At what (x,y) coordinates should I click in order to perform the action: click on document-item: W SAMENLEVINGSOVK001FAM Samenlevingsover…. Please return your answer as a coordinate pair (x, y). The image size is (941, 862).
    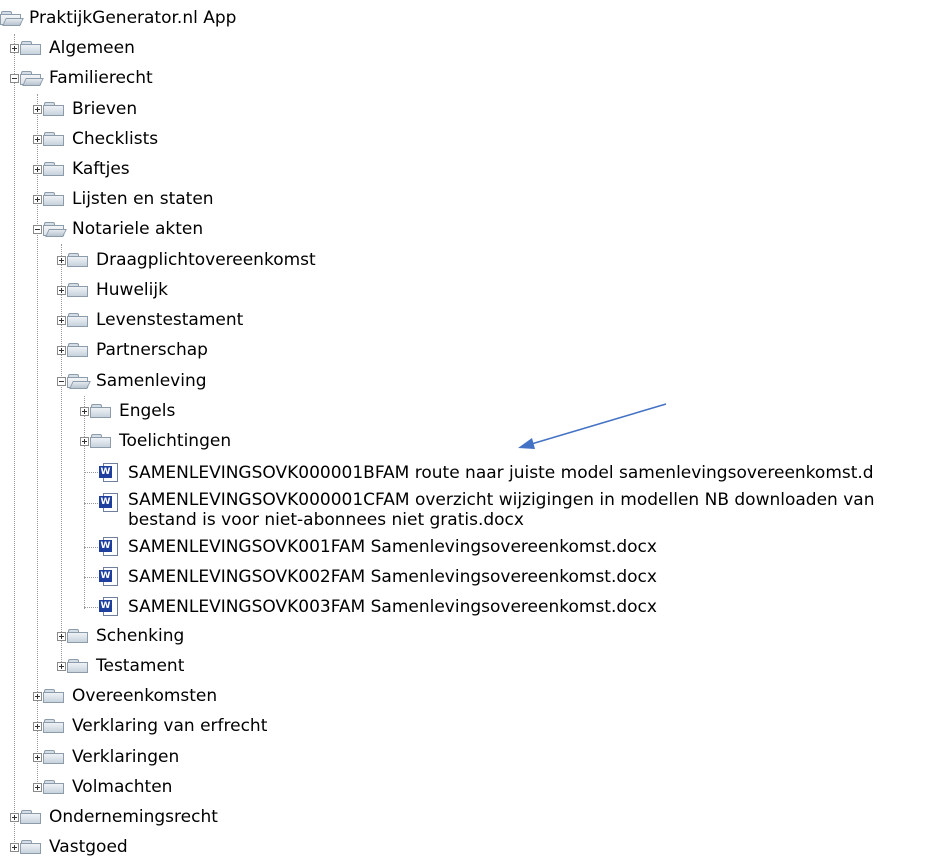
    Looking at the image, I should click on (377, 547).